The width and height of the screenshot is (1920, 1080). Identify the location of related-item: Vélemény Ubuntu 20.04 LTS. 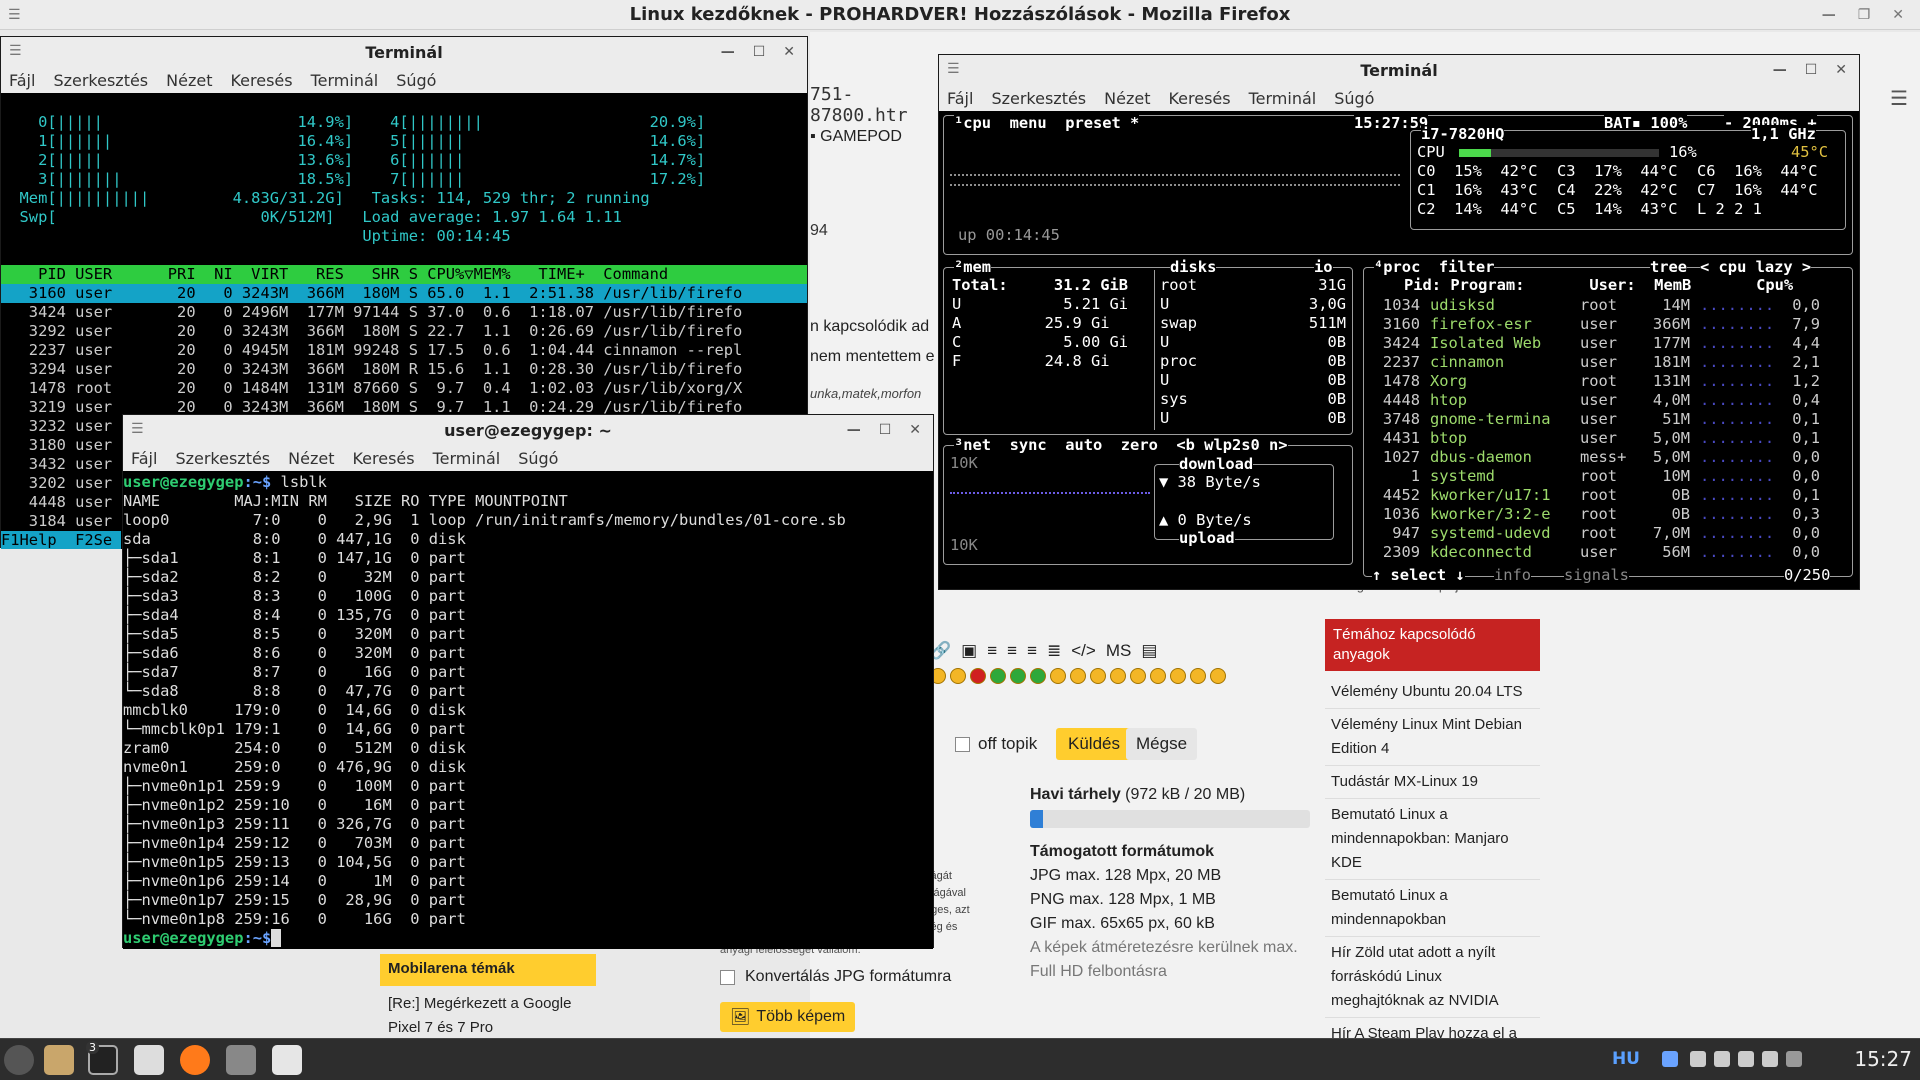
(1432, 692).